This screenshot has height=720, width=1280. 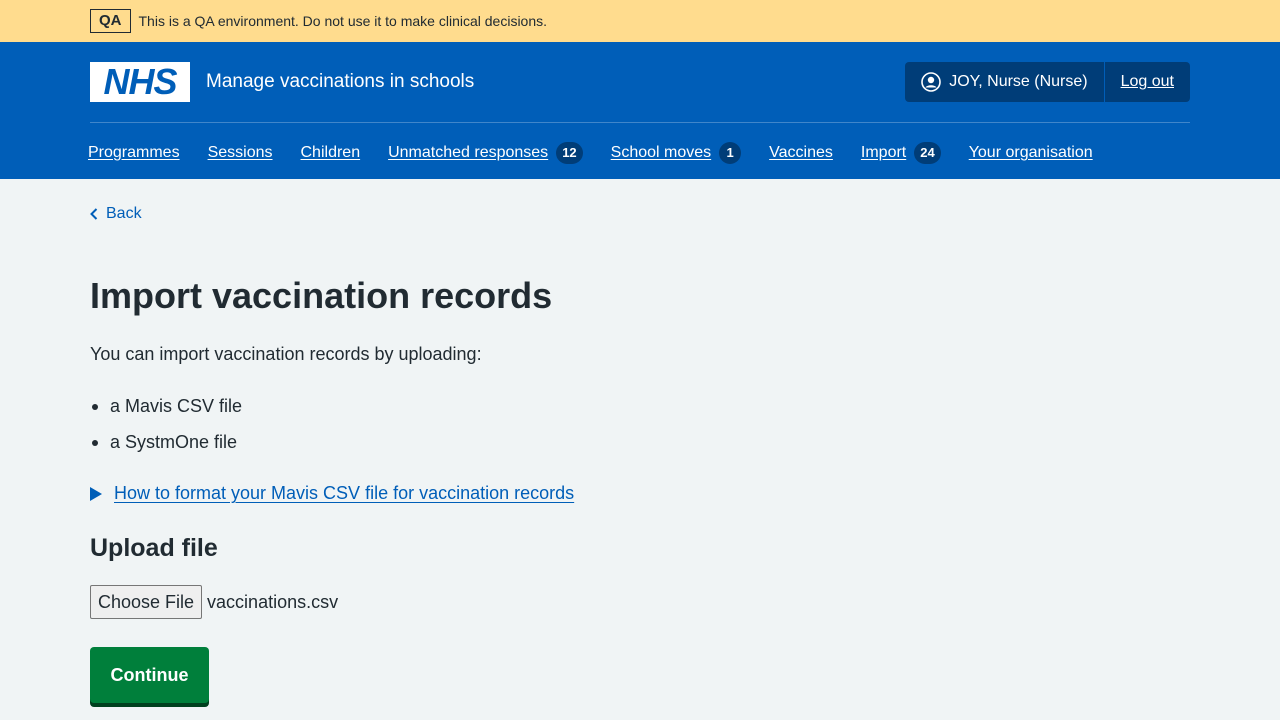 I want to click on file-upload-input: Choose File vaccinations.csv, so click(x=214, y=602).